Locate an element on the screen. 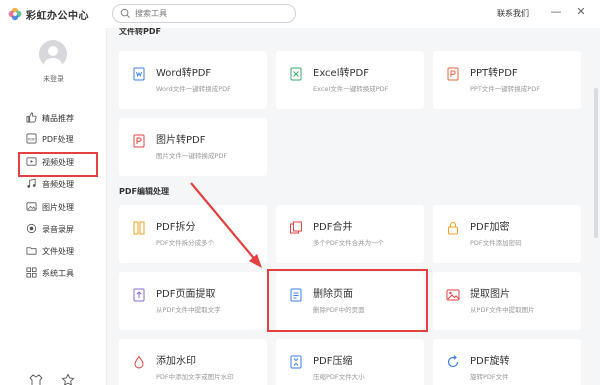  sidebar-item-image: 图片处理 is located at coordinates (66, 207).